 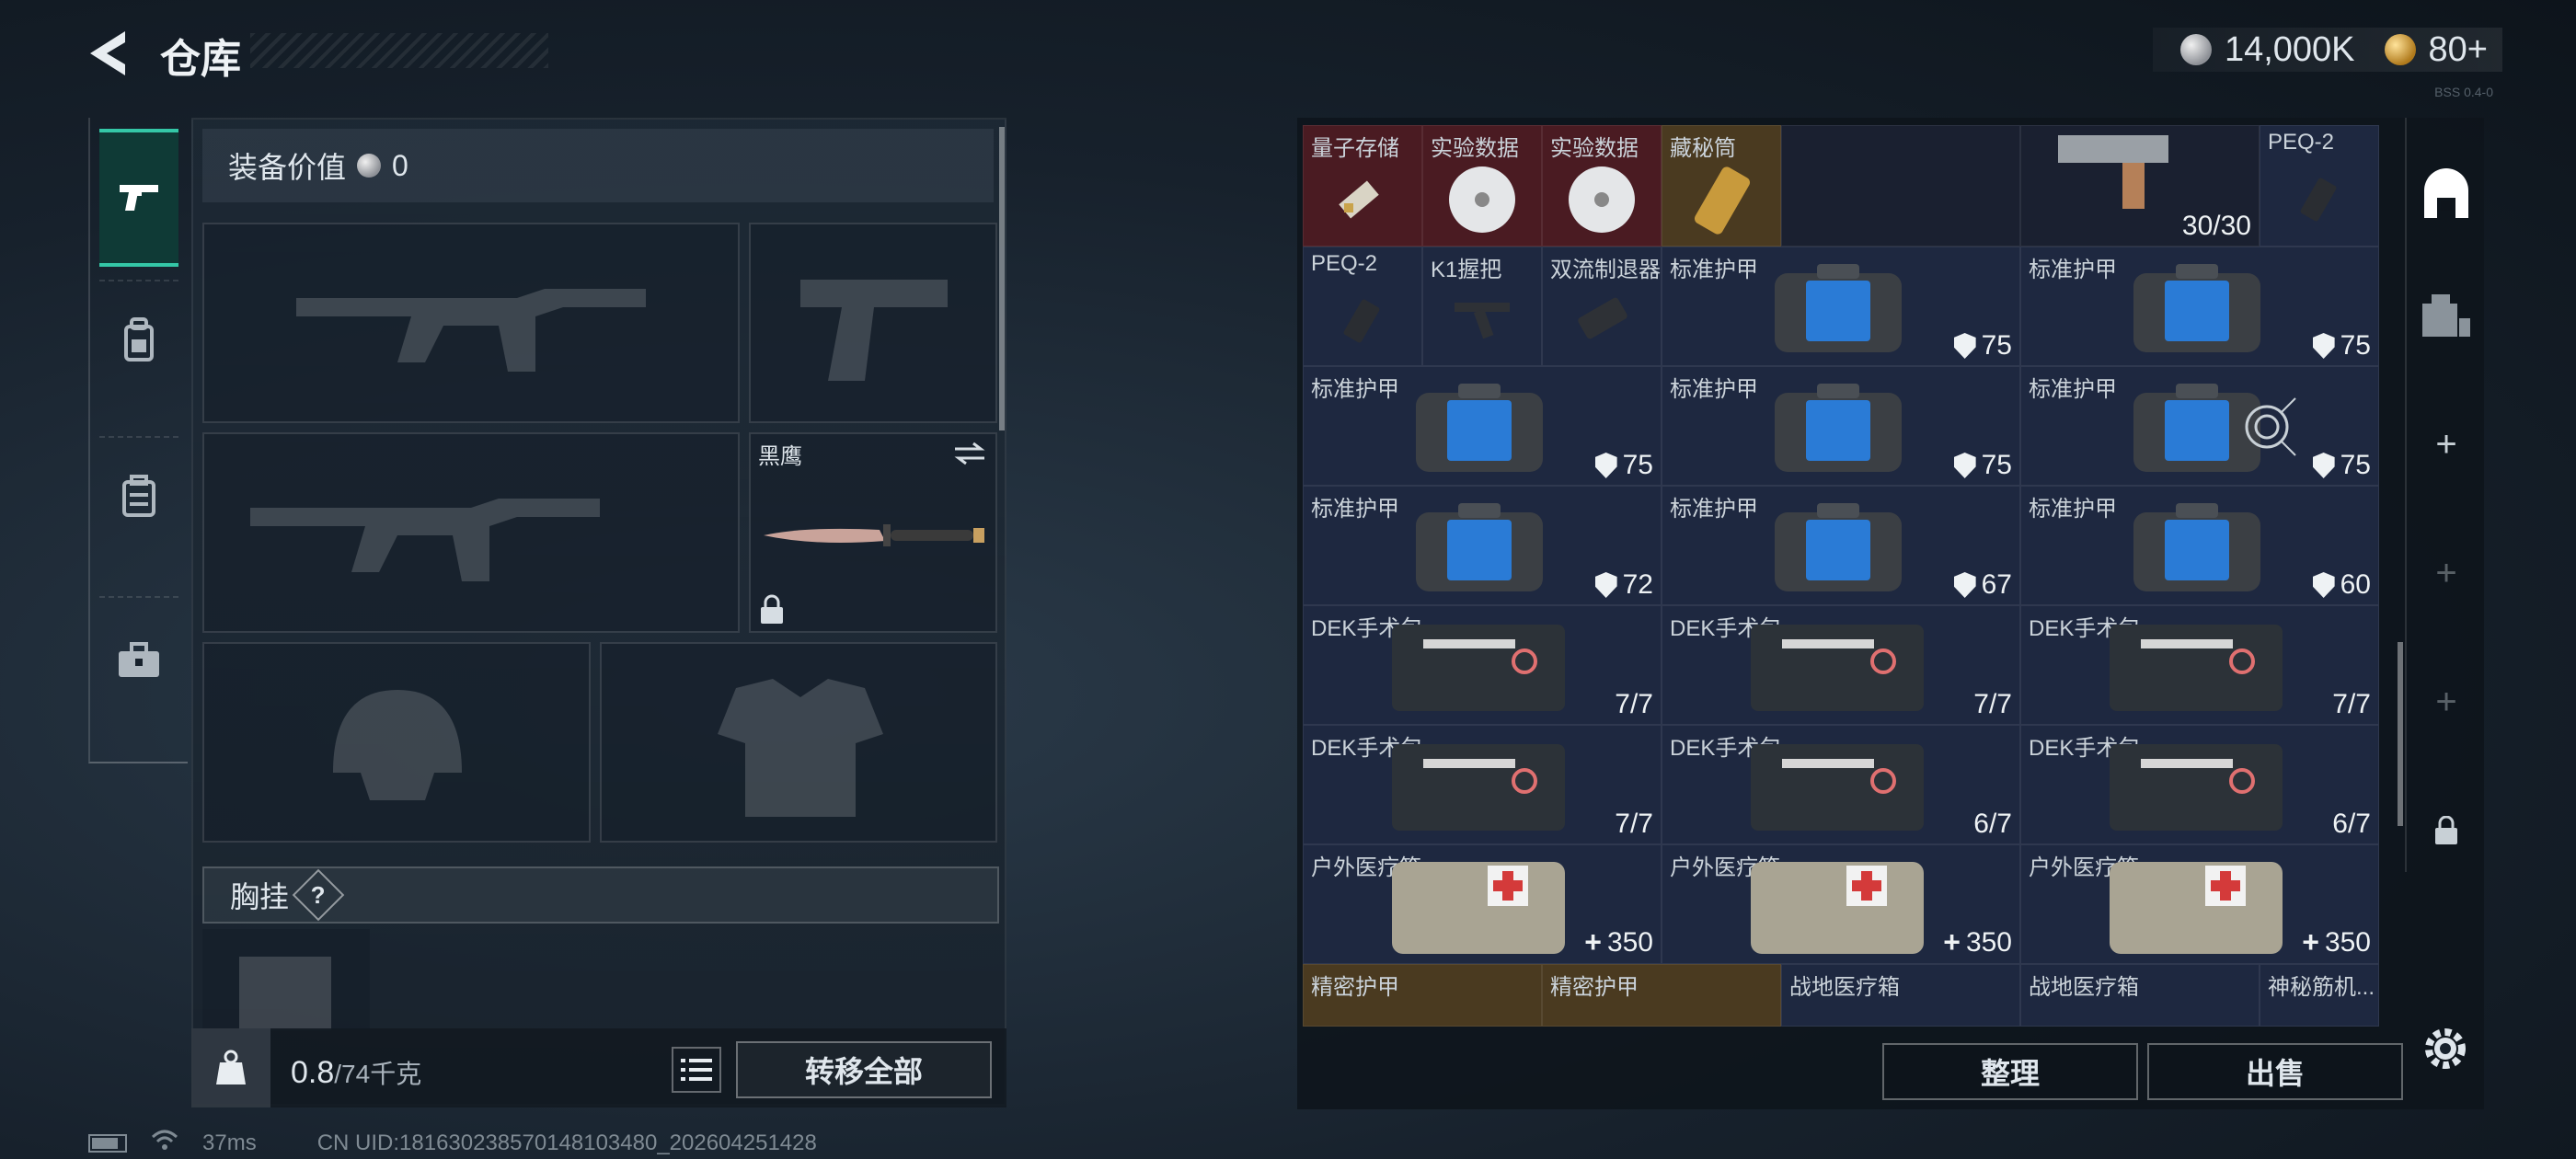 I want to click on gold-coin-icon, so click(x=2400, y=49).